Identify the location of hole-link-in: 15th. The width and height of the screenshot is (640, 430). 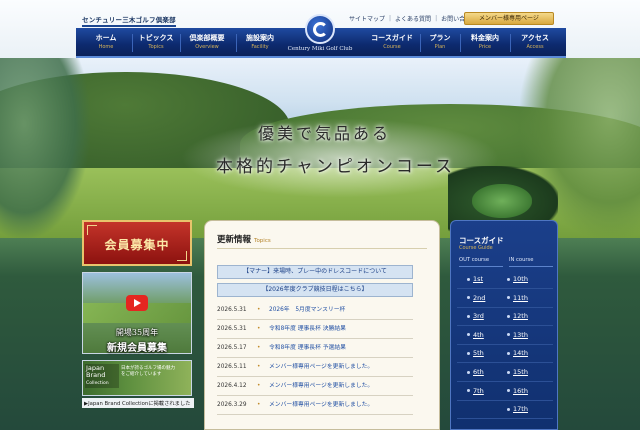
(517, 372).